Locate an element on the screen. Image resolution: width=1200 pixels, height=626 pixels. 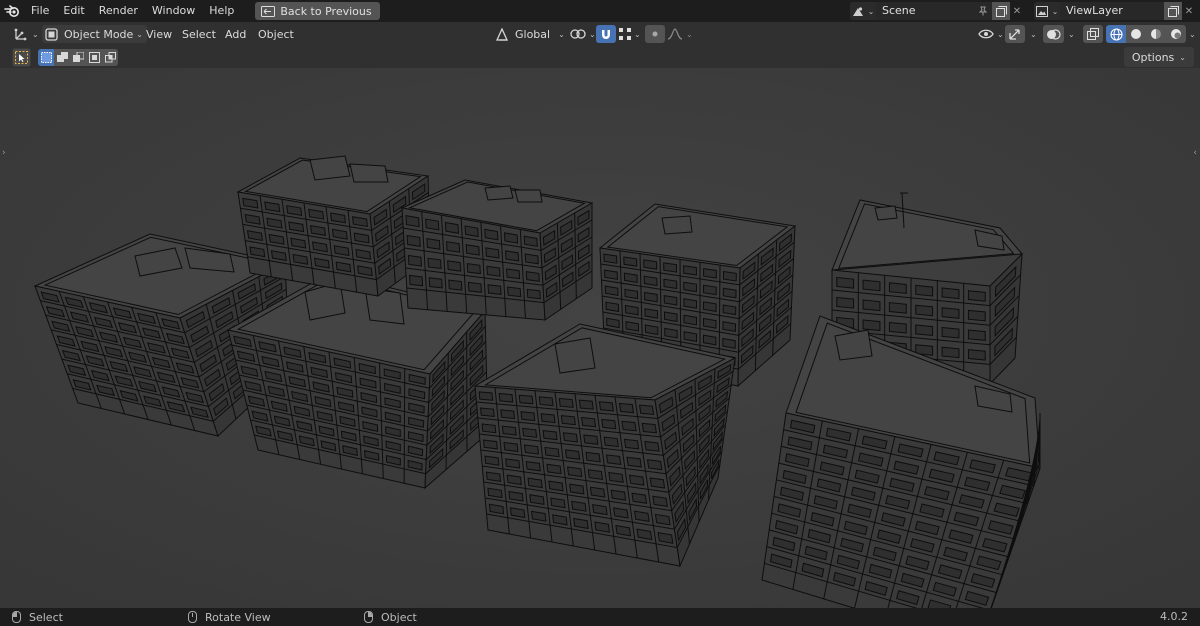
solid-shading-icon is located at coordinates (1136, 34).